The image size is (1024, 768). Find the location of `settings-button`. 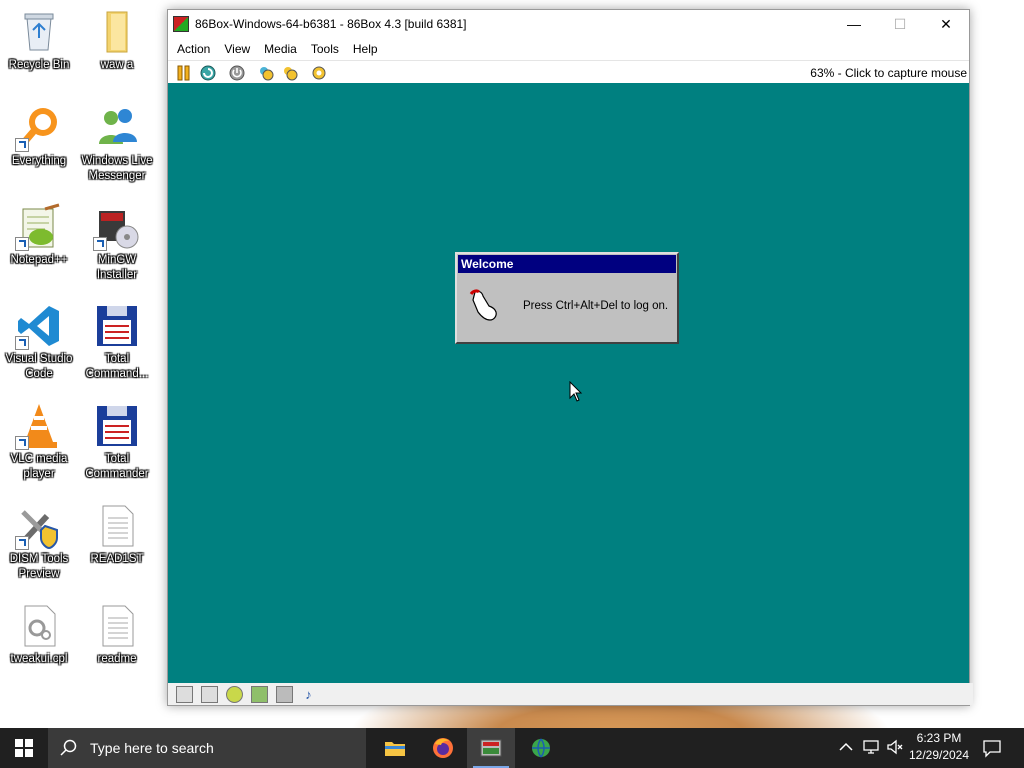

settings-button is located at coordinates (319, 73).